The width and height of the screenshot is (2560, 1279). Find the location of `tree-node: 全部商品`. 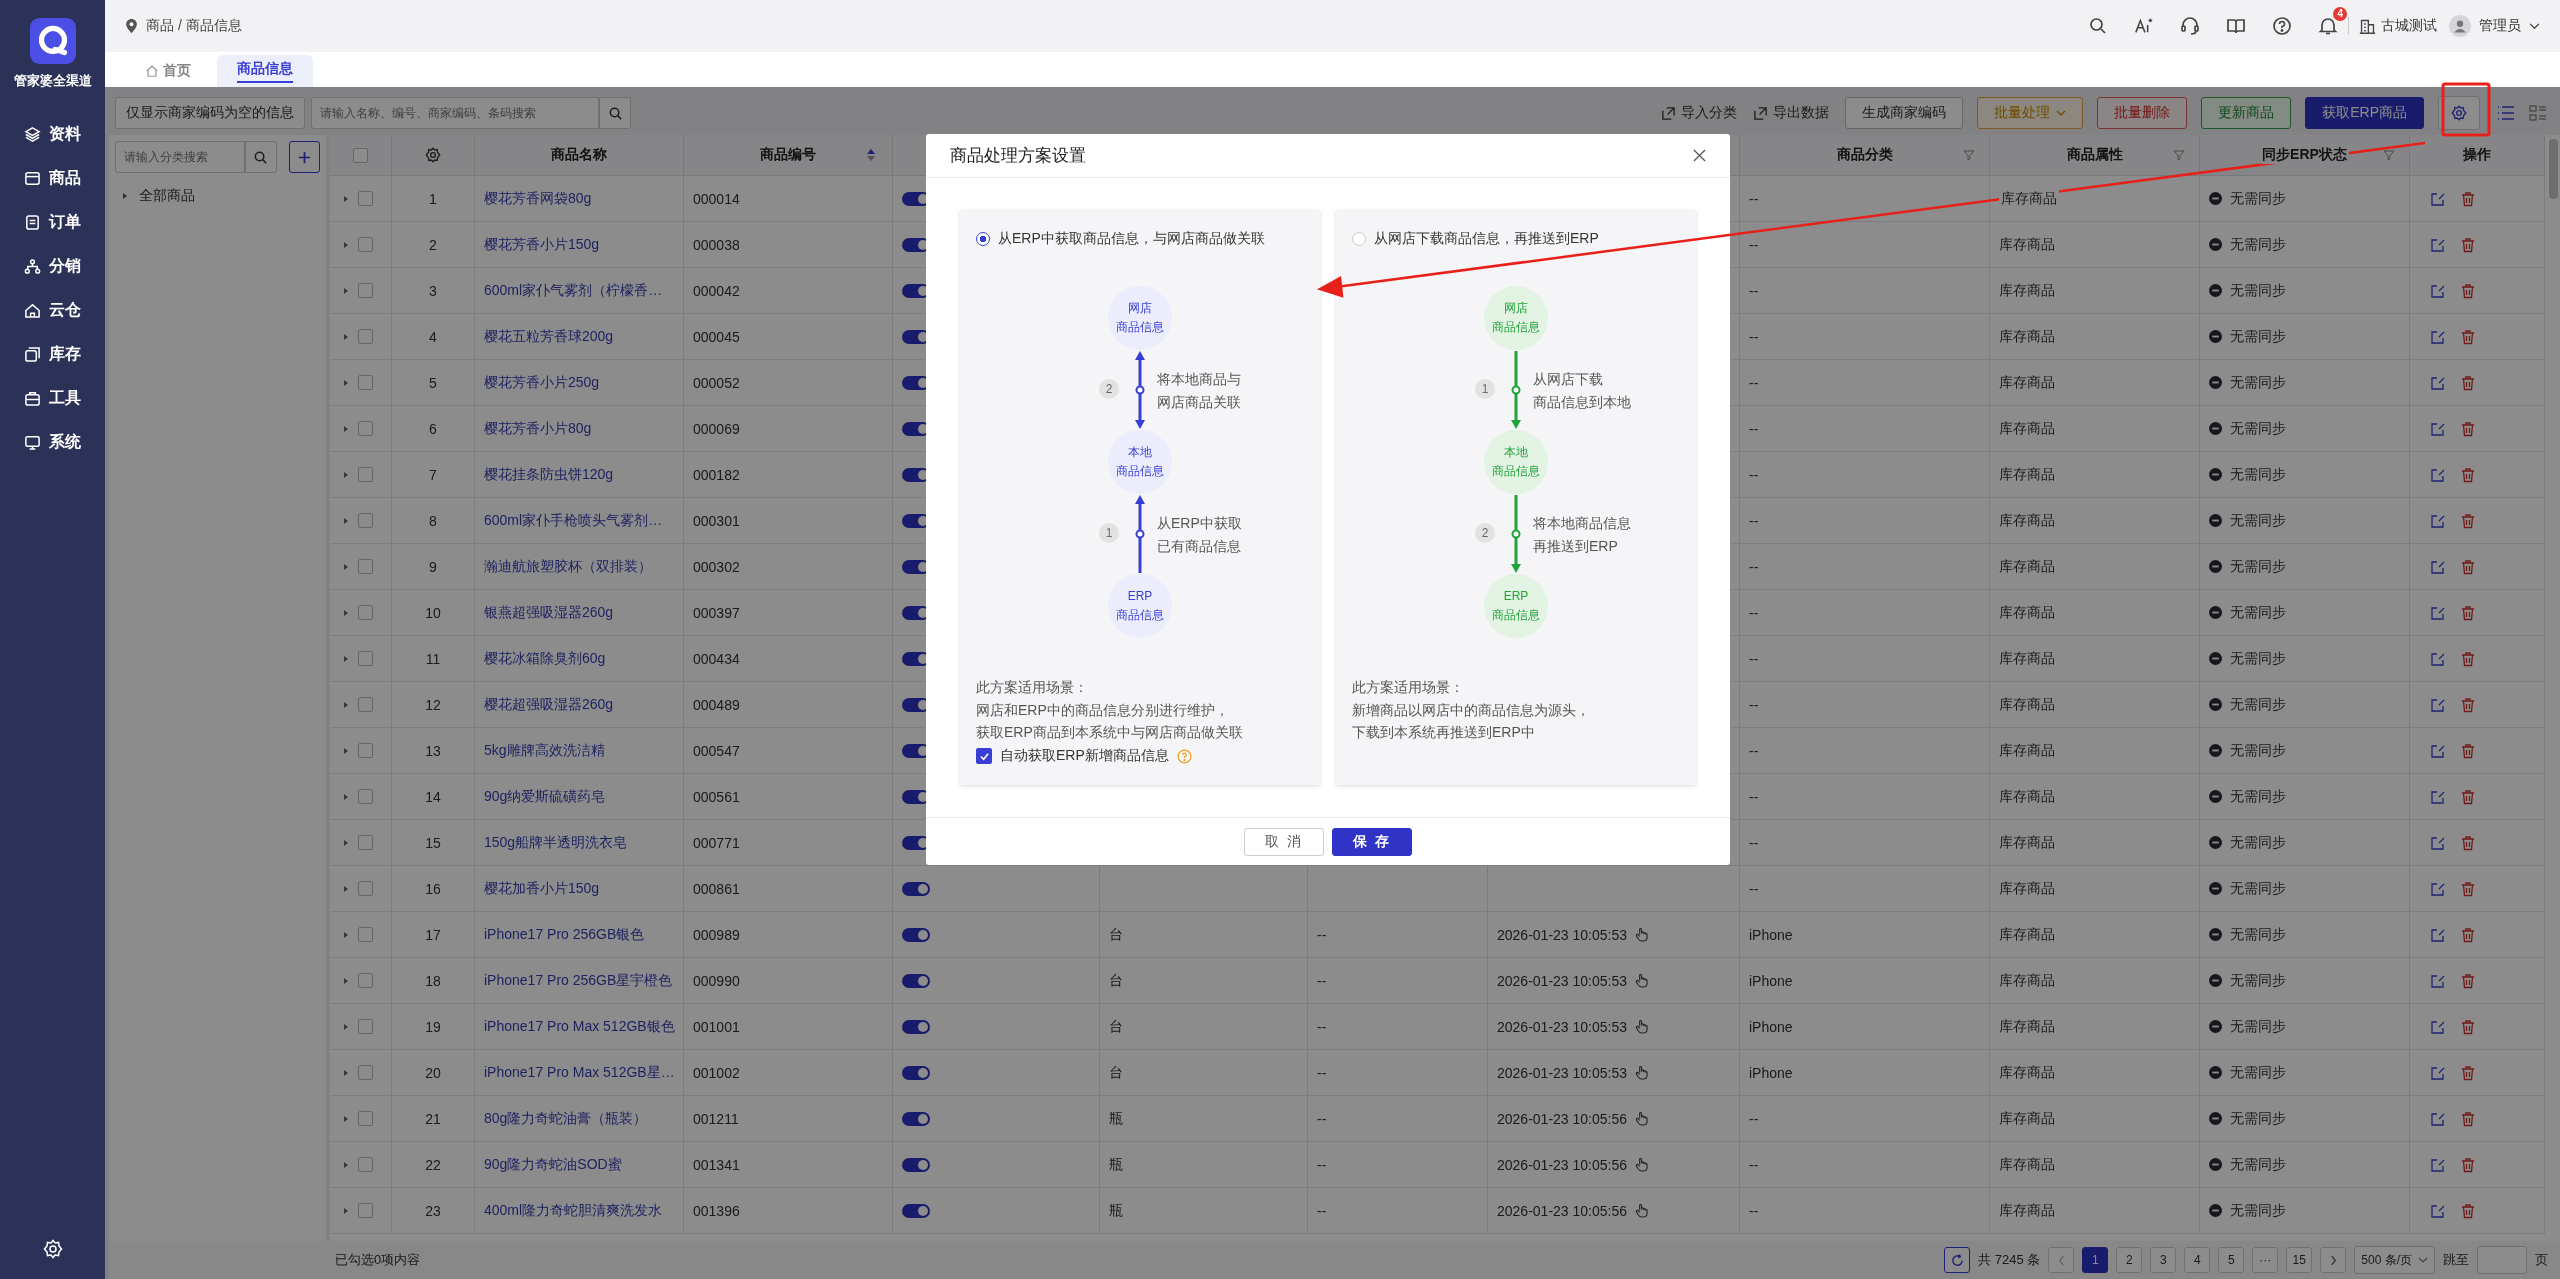

tree-node: 全部商品 is located at coordinates (217, 196).